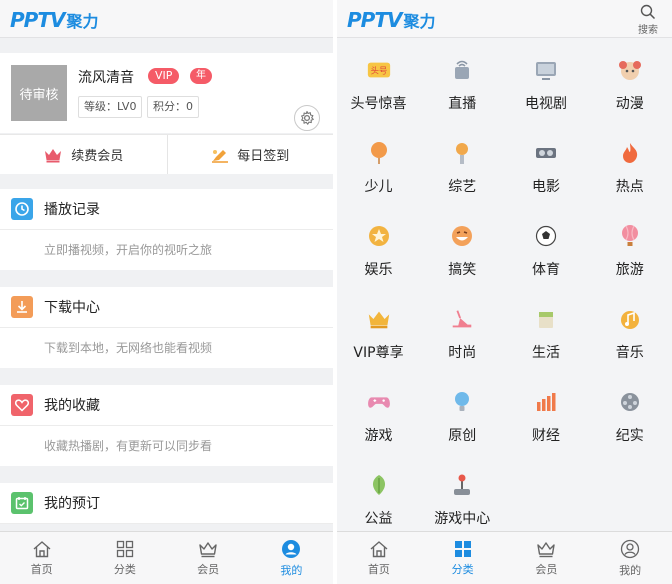 This screenshot has width=672, height=584. What do you see at coordinates (630, 319) in the screenshot?
I see `music-icon` at bounding box center [630, 319].